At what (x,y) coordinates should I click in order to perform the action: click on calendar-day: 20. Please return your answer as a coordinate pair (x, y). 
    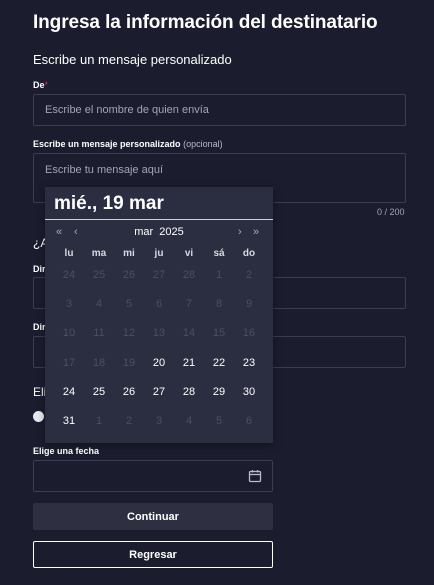
    Looking at the image, I should click on (159, 363).